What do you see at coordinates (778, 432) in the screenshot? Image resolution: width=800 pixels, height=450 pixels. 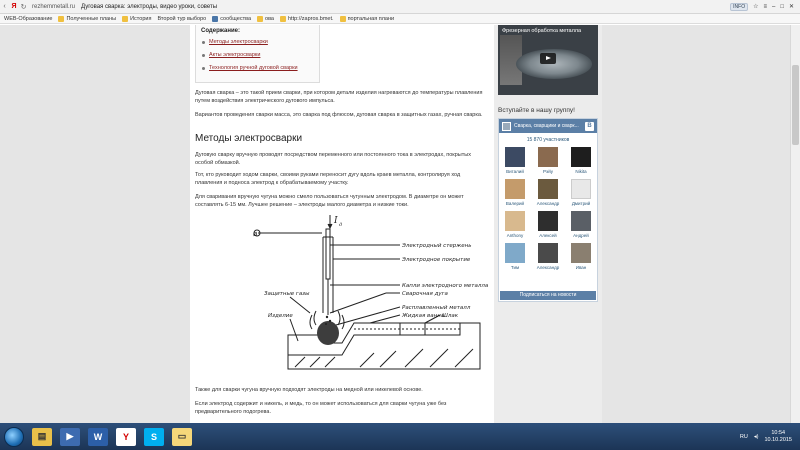 I see `clock-time: 10:54` at bounding box center [778, 432].